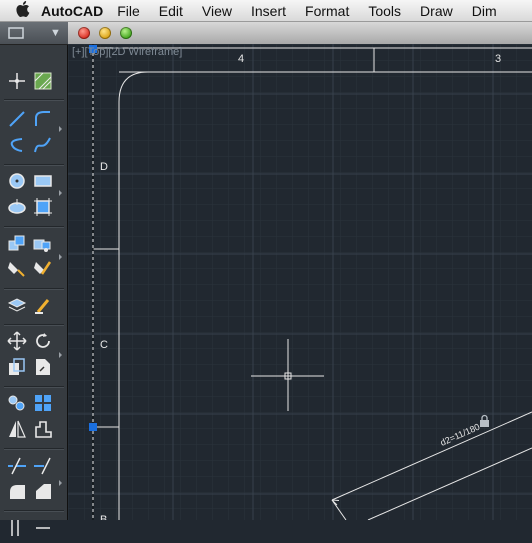  What do you see at coordinates (17, 81) in the screenshot?
I see `point-icon` at bounding box center [17, 81].